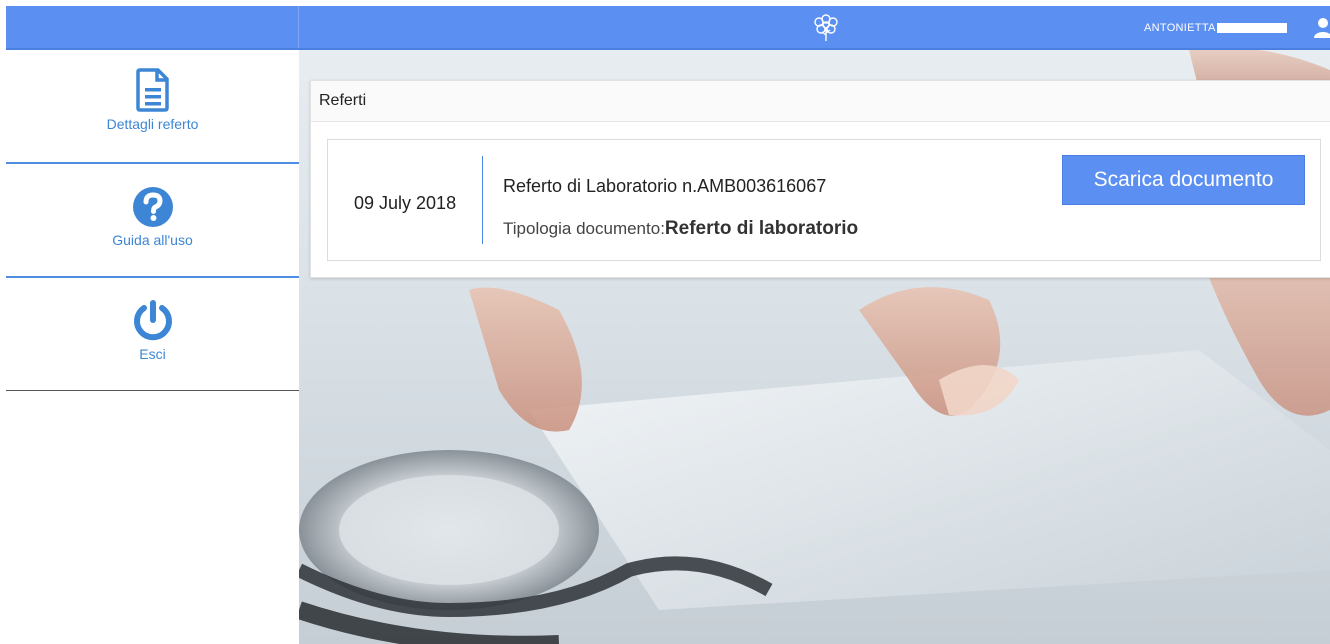  I want to click on sidebar-item-guida: Guida all'uso, so click(152, 217).